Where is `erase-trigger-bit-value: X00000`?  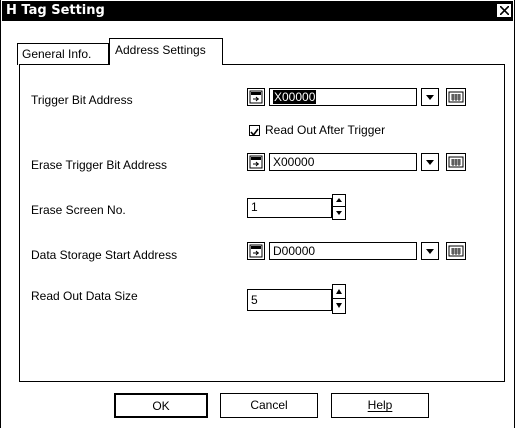 erase-trigger-bit-value: X00000 is located at coordinates (294, 162).